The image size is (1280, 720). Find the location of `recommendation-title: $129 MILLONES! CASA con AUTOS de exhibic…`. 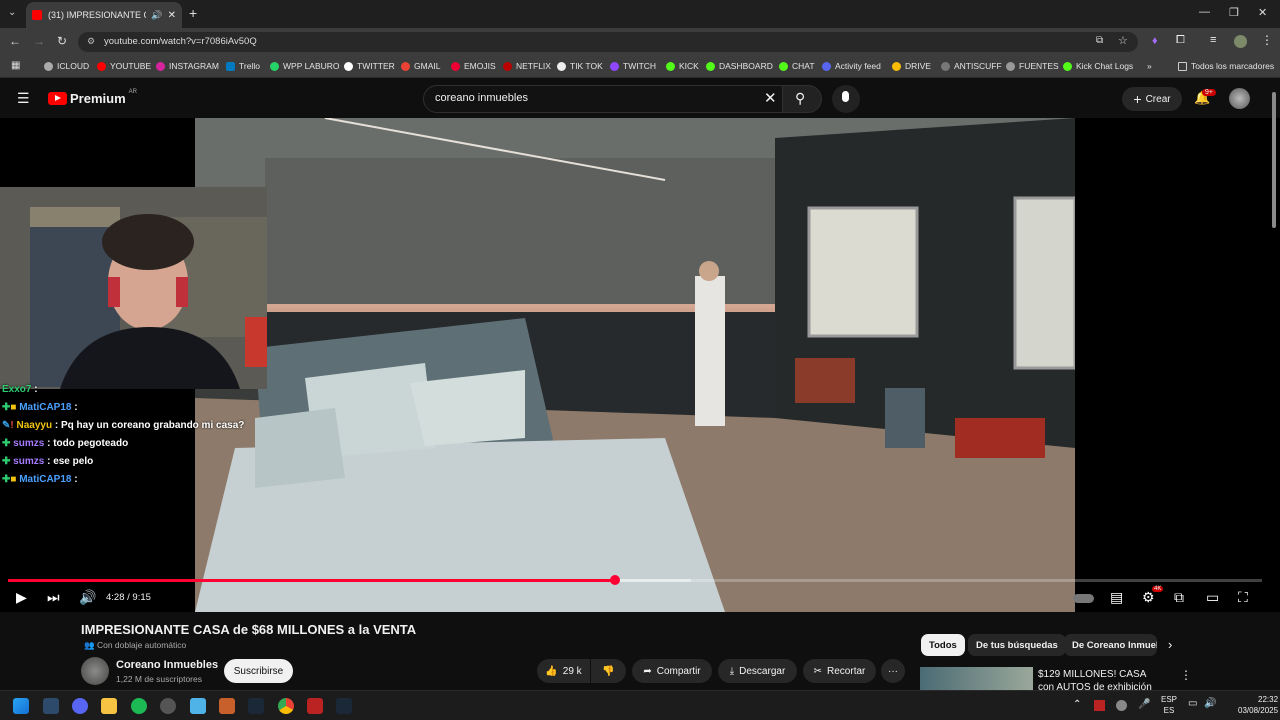

recommendation-title: $129 MILLONES! CASA con AUTOS de exhibic… is located at coordinates (1100, 679).